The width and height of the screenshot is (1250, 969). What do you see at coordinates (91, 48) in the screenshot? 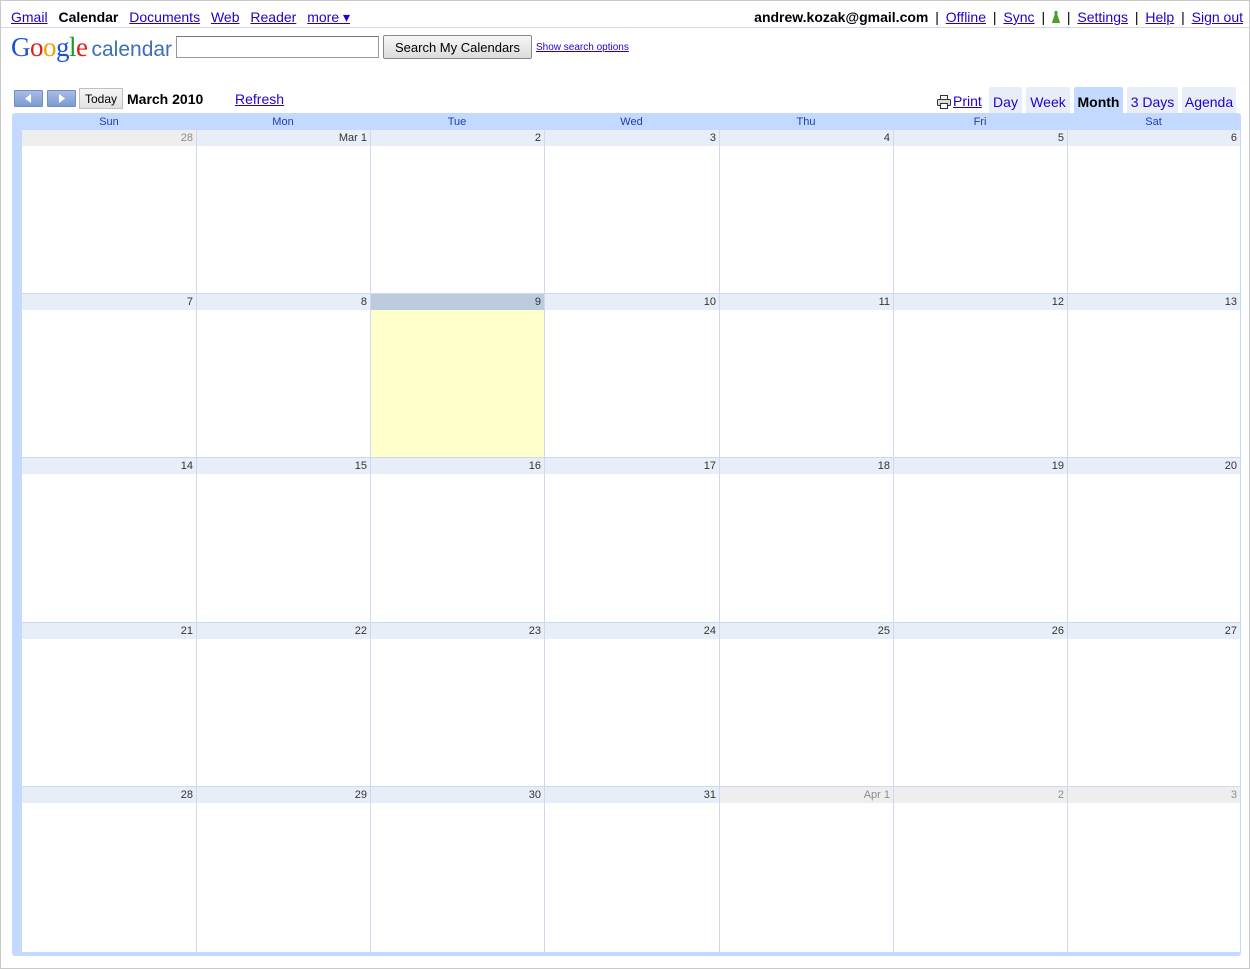
I see `google-calendar-logo: Google calendar` at bounding box center [91, 48].